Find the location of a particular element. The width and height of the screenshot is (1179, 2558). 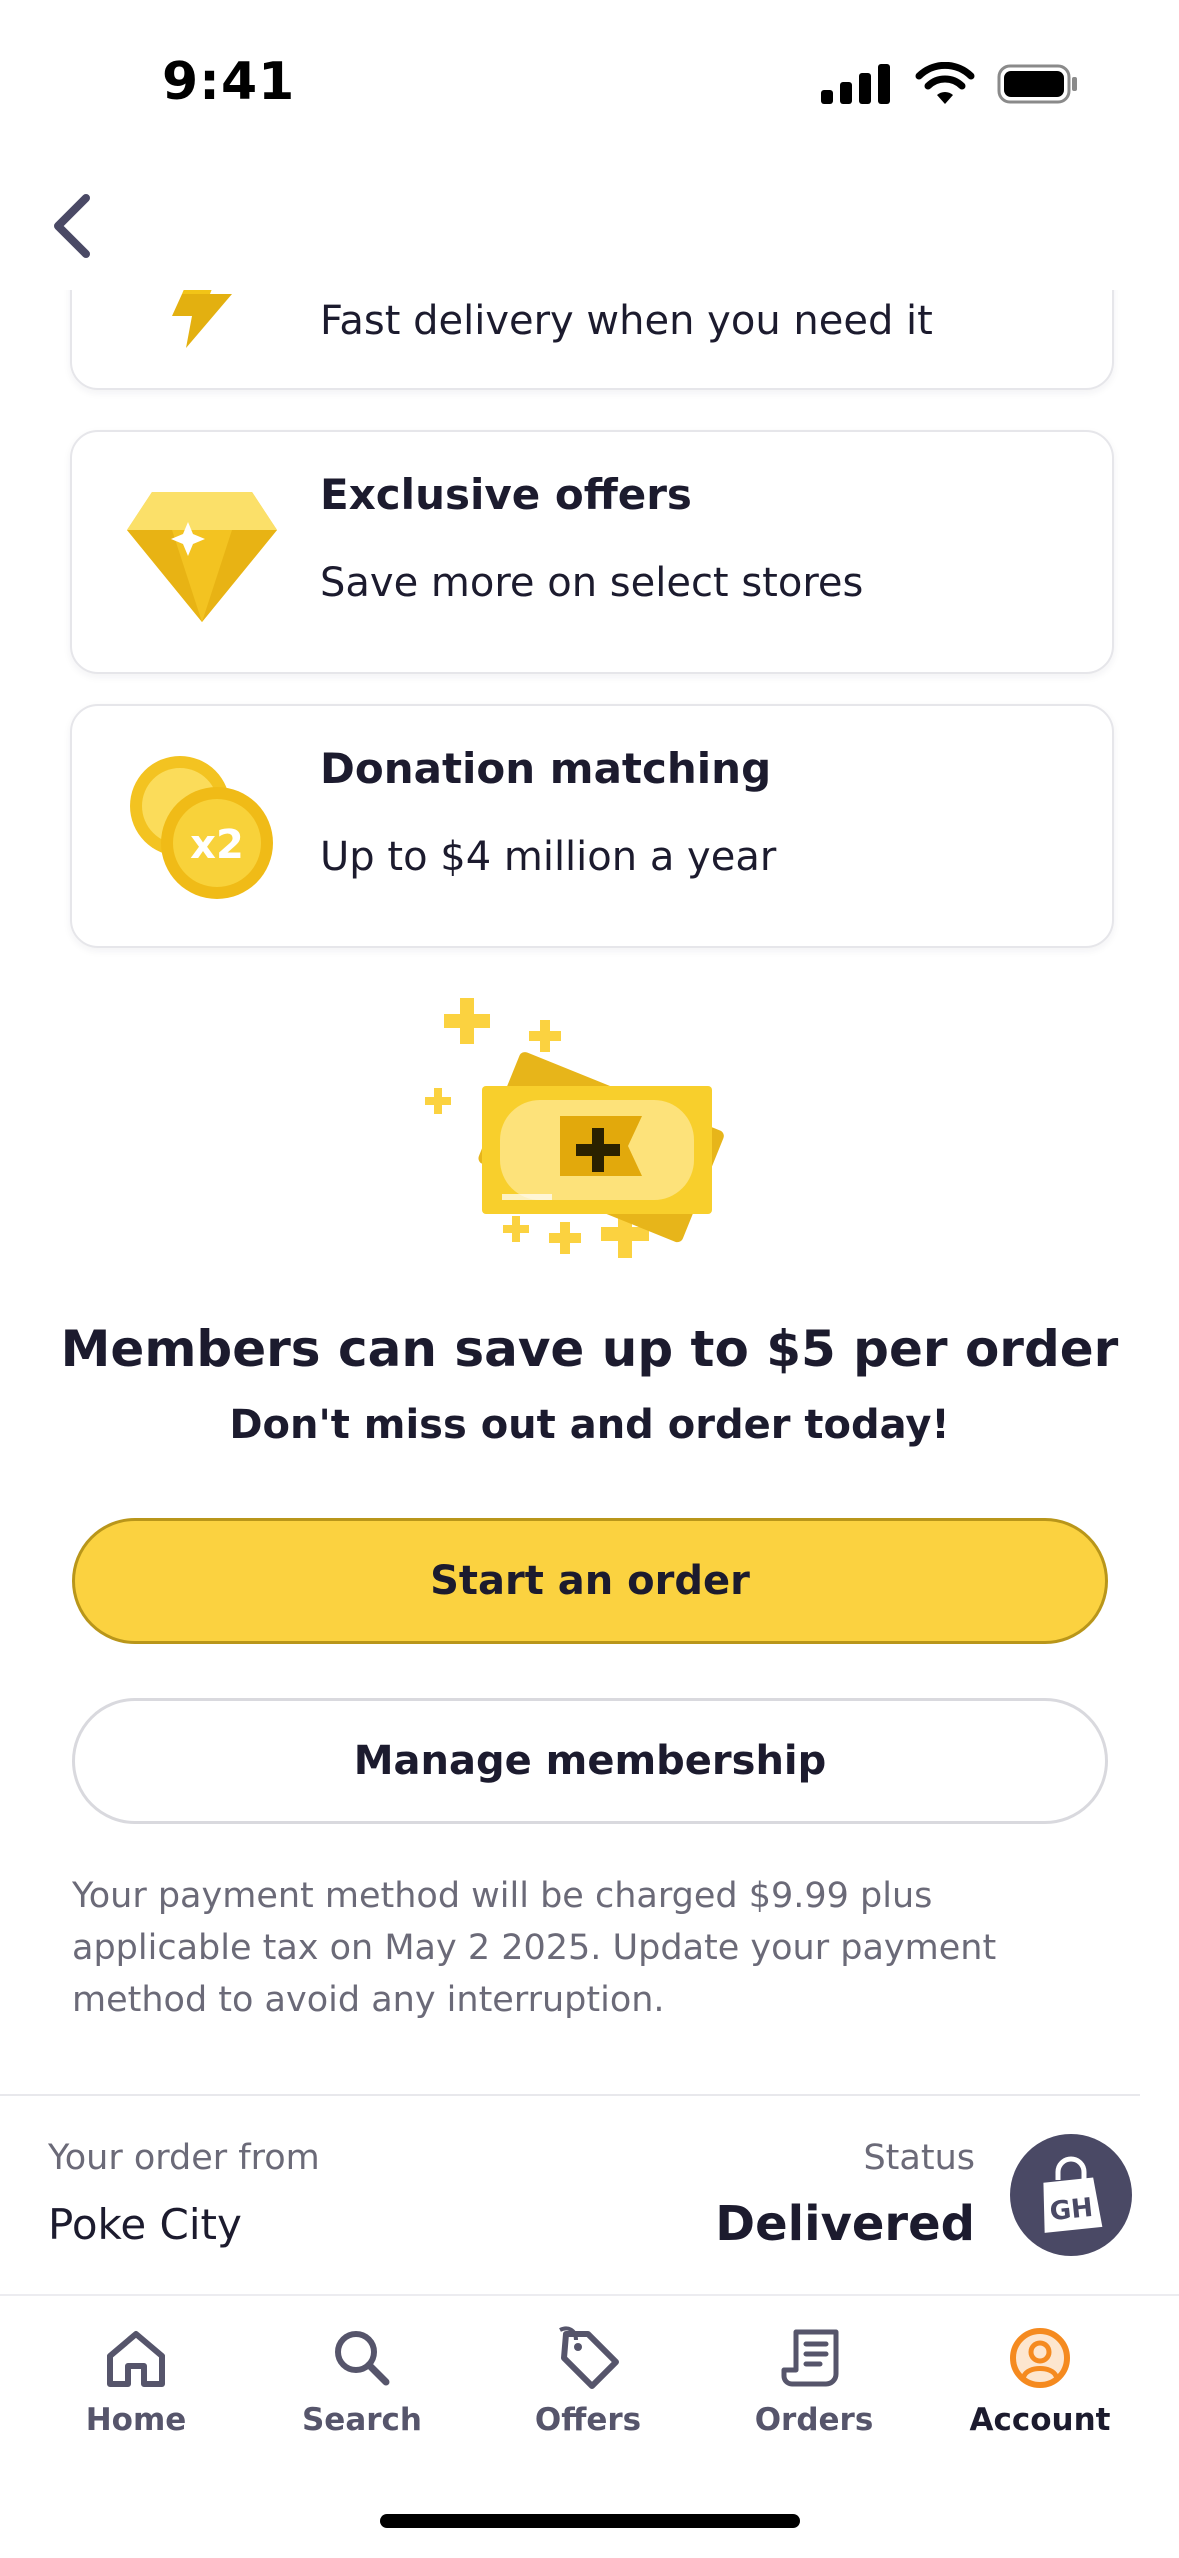

back-button is located at coordinates (74, 226).